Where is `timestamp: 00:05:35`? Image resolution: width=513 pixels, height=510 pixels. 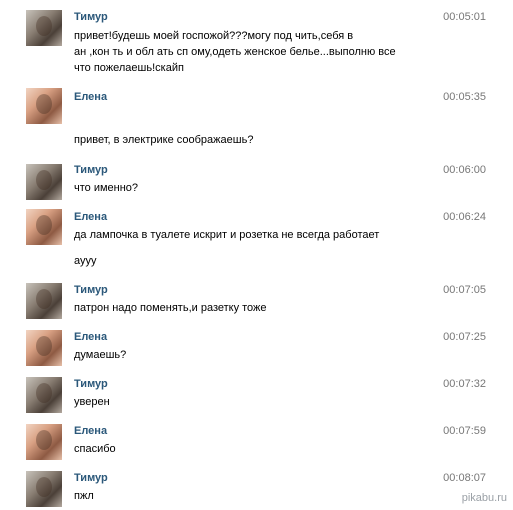
timestamp: 00:05:35 is located at coordinates (464, 97).